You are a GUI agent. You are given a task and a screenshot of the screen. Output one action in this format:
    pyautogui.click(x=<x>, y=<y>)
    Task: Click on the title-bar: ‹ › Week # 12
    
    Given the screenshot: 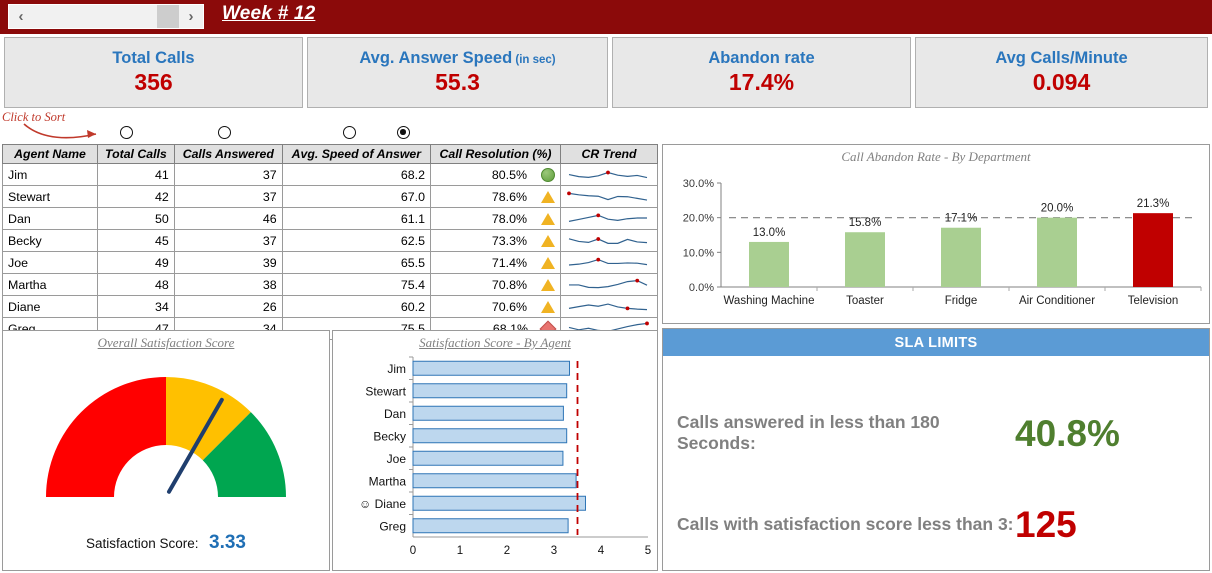 What is the action you would take?
    pyautogui.click(x=606, y=17)
    